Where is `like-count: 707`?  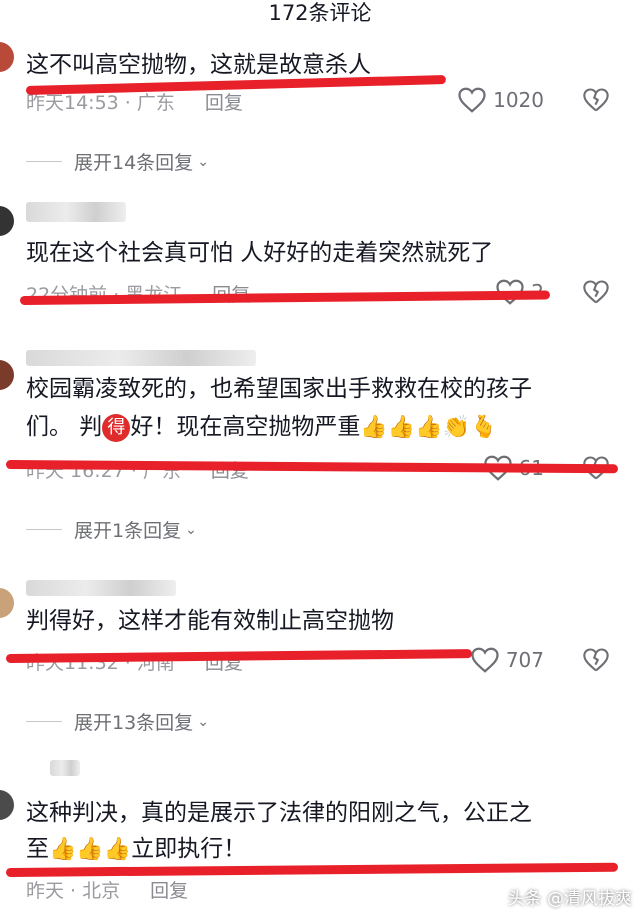 like-count: 707 is located at coordinates (524, 660).